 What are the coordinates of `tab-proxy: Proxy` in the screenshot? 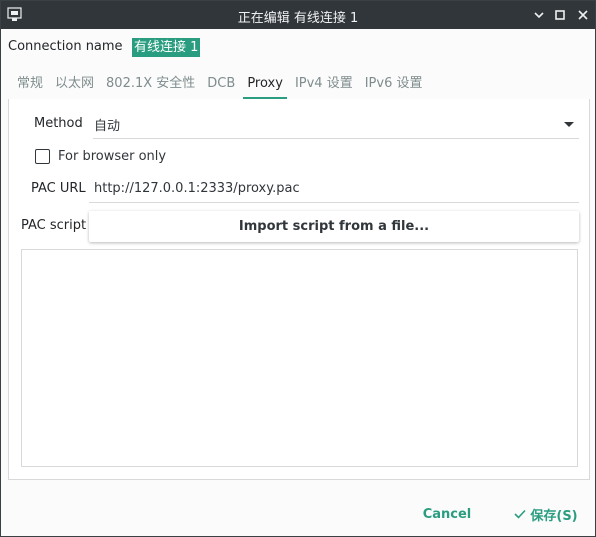 It's located at (265, 86).